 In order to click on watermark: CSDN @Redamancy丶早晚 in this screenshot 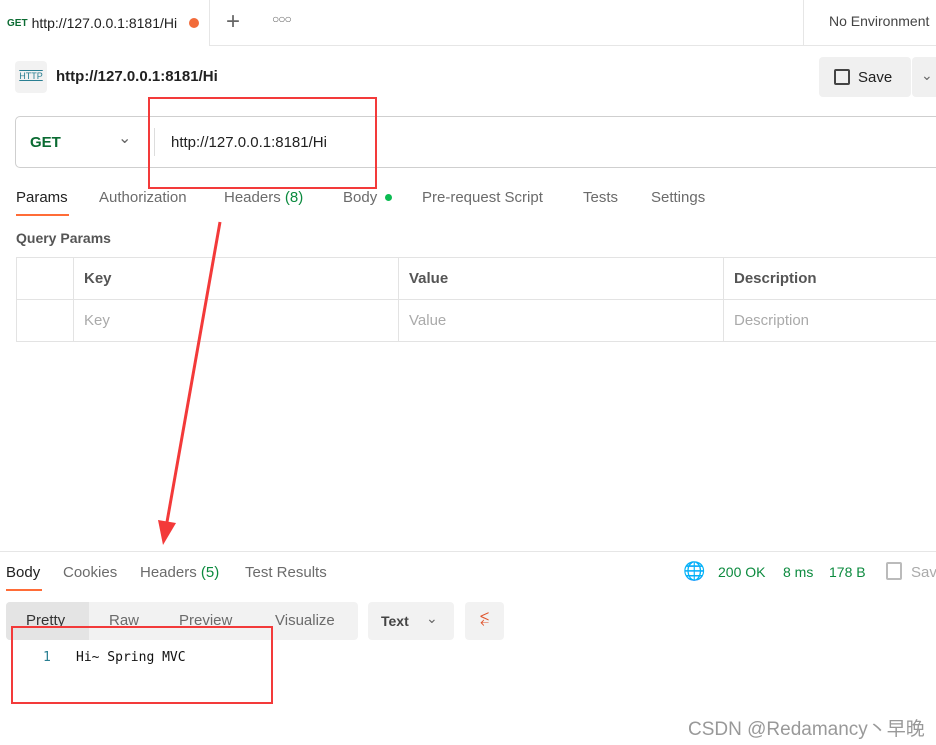, I will do `click(806, 729)`.